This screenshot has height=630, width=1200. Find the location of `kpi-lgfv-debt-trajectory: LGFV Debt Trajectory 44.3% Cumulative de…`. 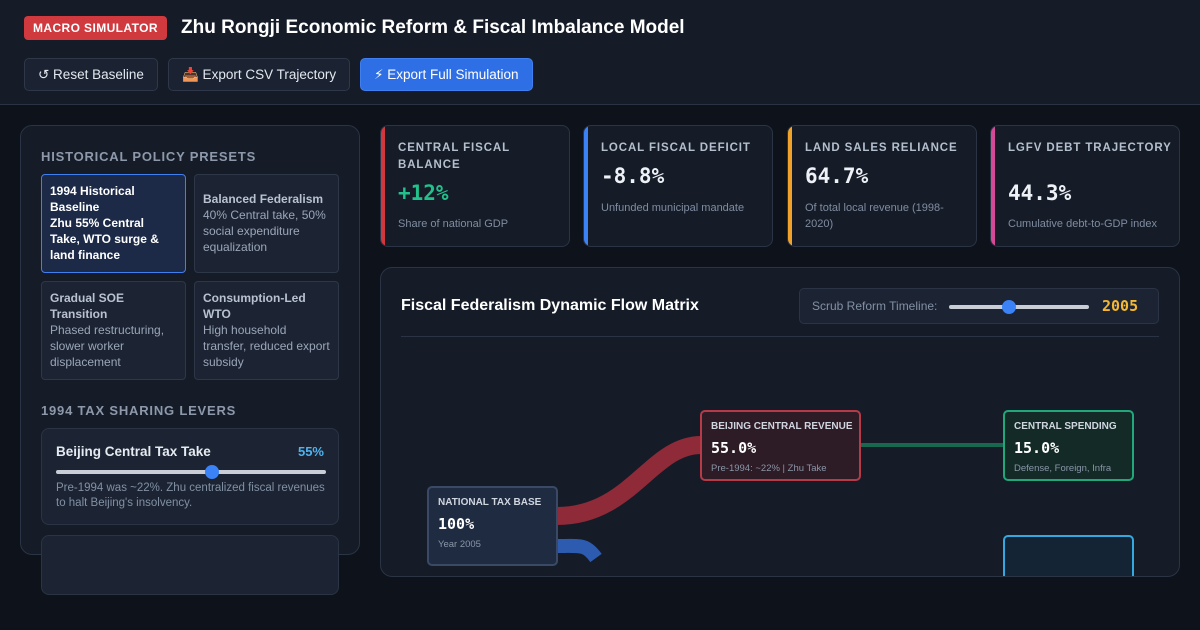

kpi-lgfv-debt-trajectory: LGFV Debt Trajectory 44.3% Cumulative de… is located at coordinates (1085, 186).